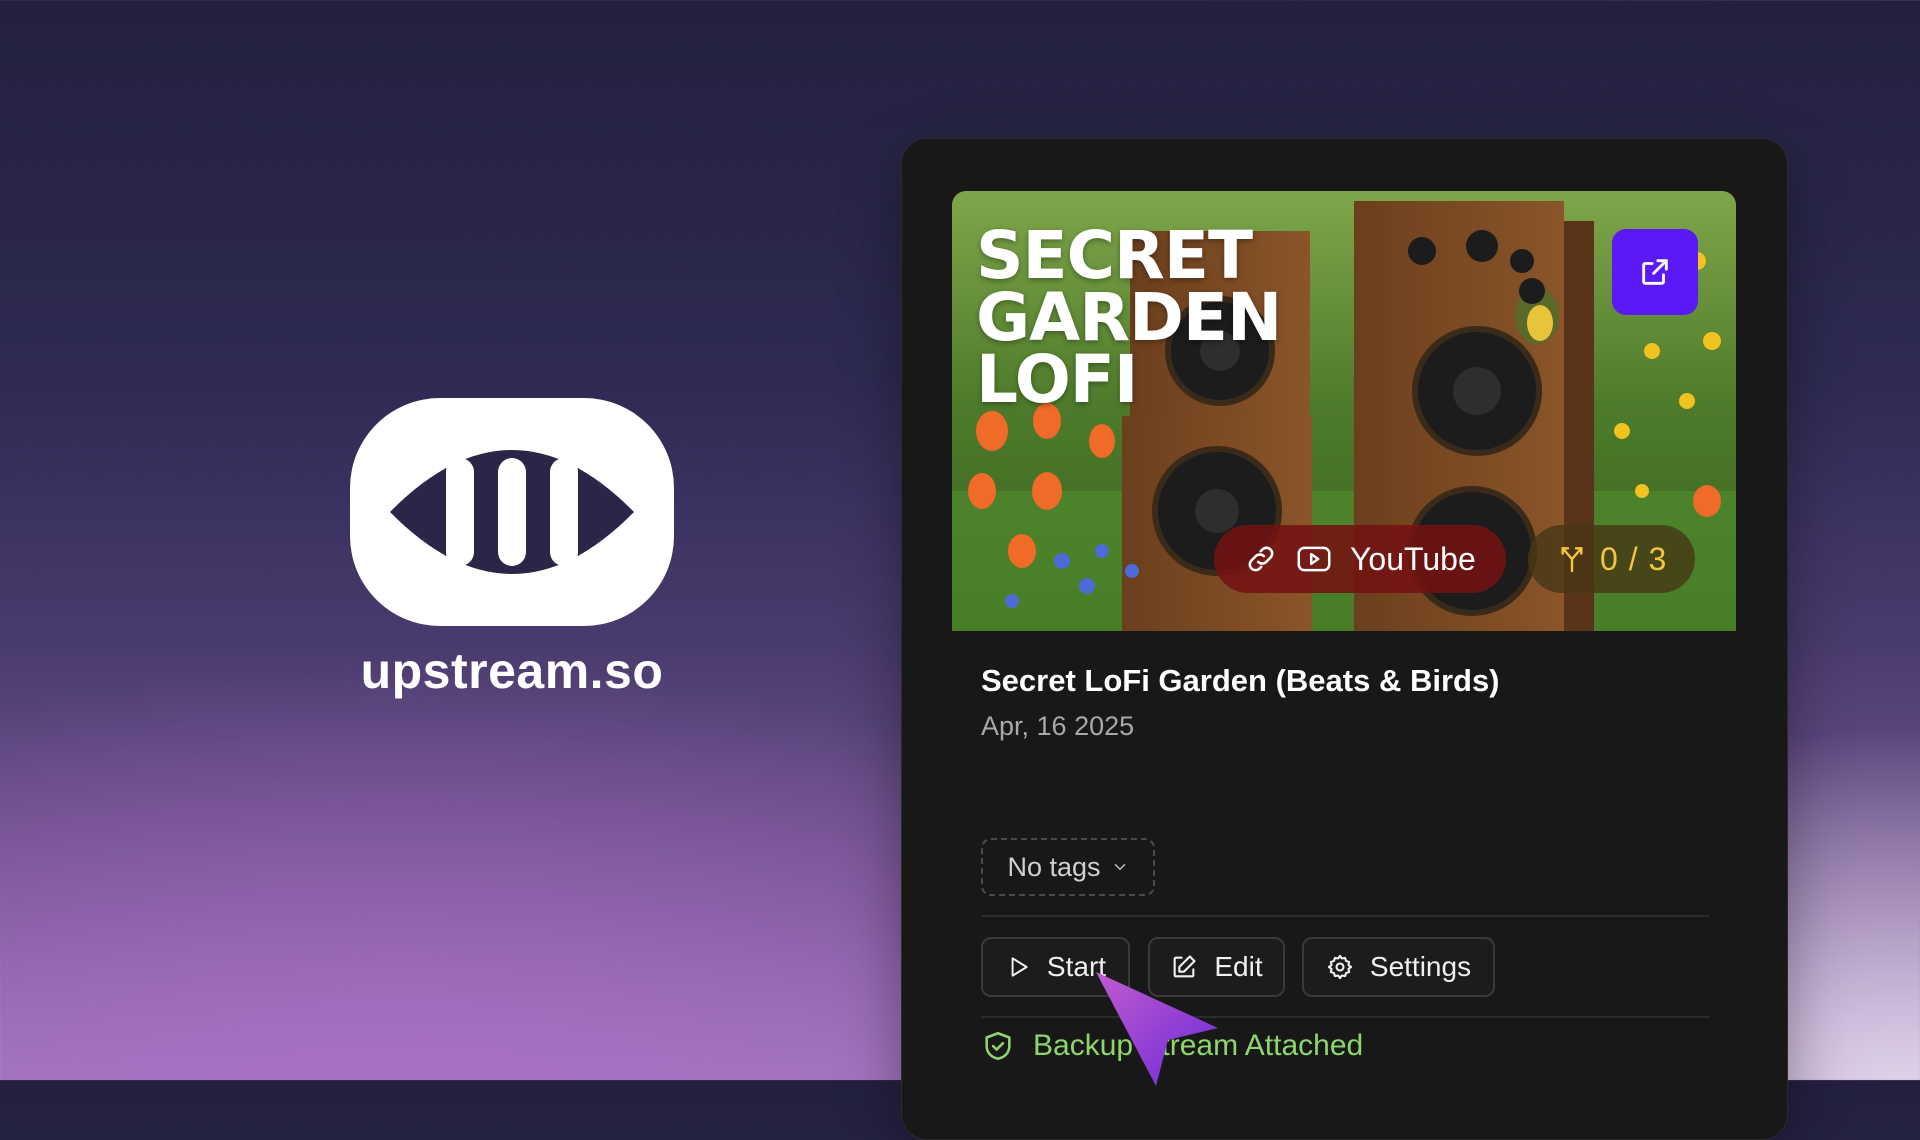  I want to click on link-icon, so click(1261, 559).